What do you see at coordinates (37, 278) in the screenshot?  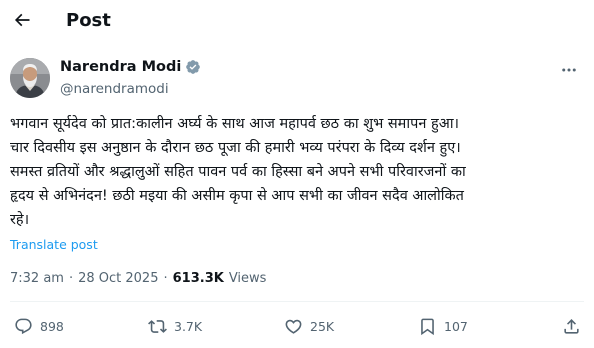 I see `post-time: 7:32 am` at bounding box center [37, 278].